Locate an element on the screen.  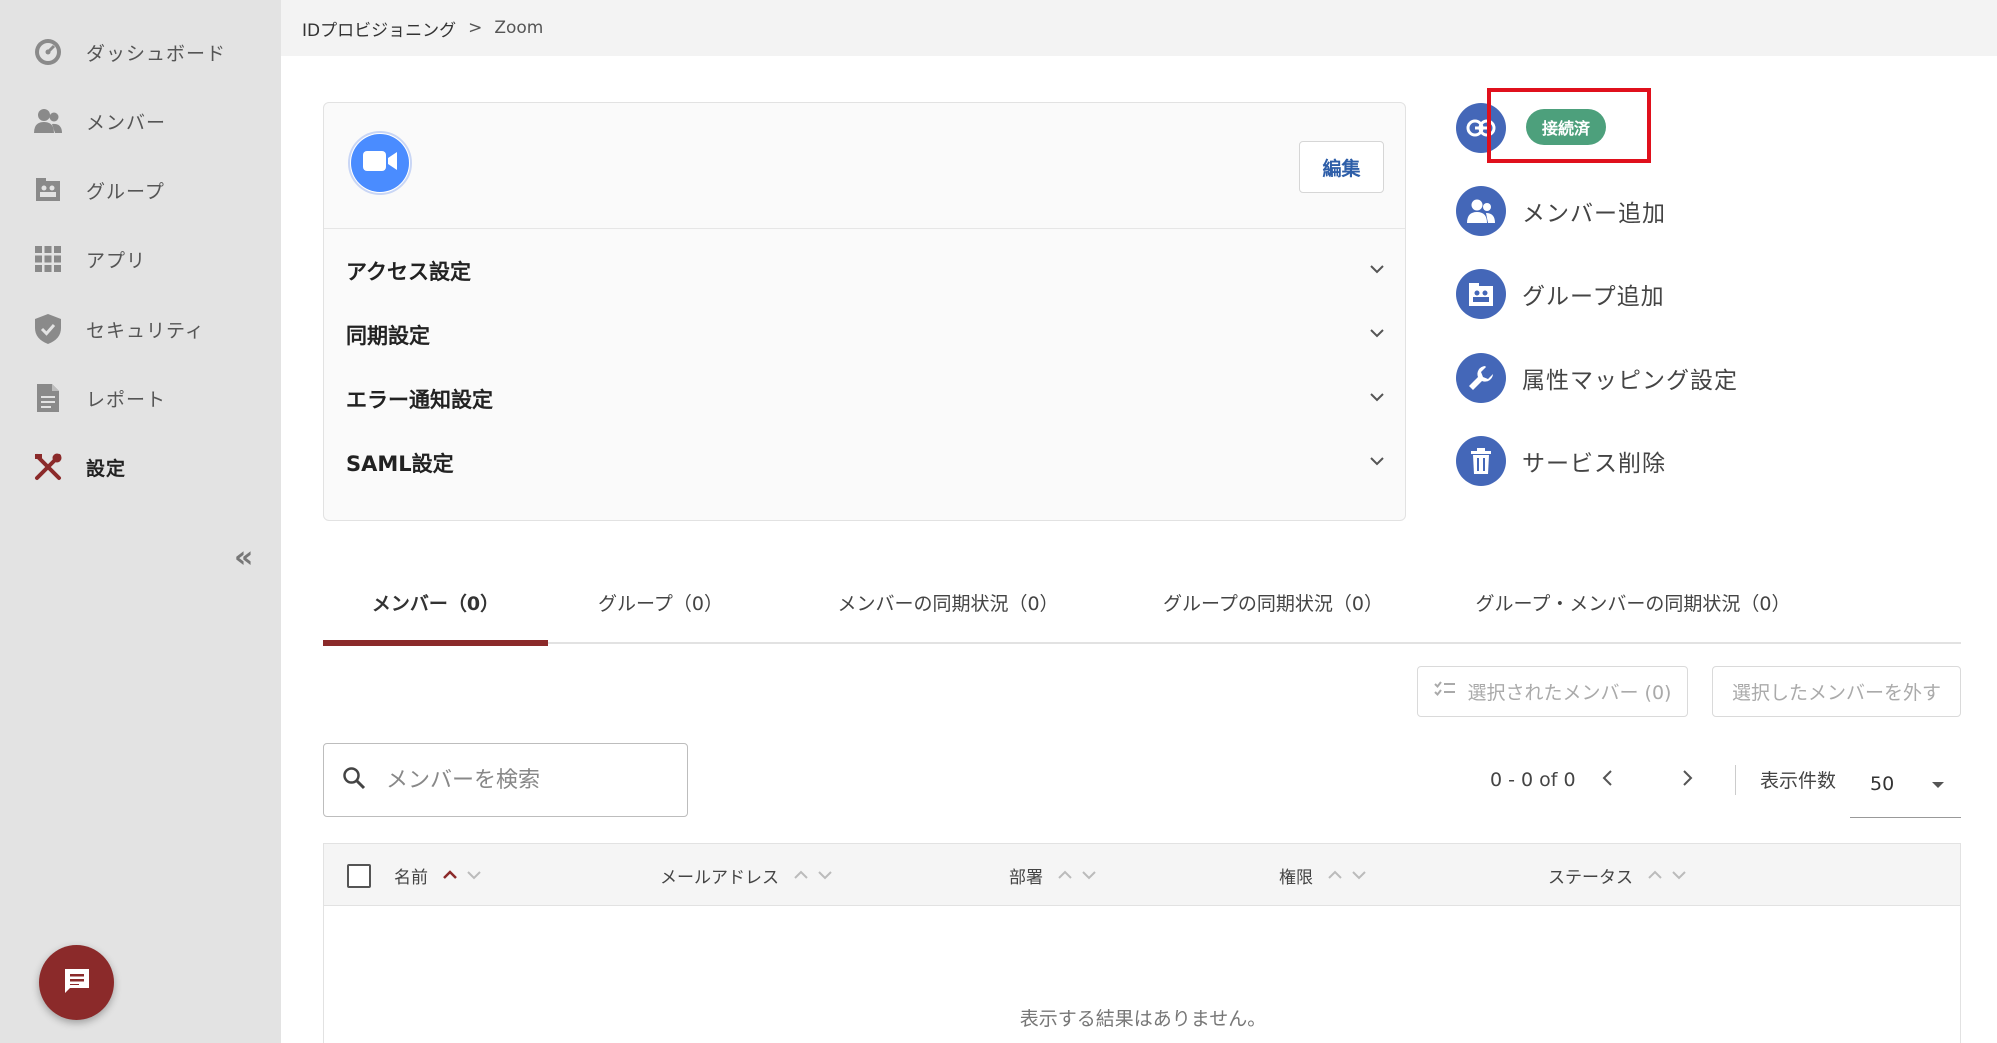
add-member-label: メンバー追加 is located at coordinates (1594, 214).